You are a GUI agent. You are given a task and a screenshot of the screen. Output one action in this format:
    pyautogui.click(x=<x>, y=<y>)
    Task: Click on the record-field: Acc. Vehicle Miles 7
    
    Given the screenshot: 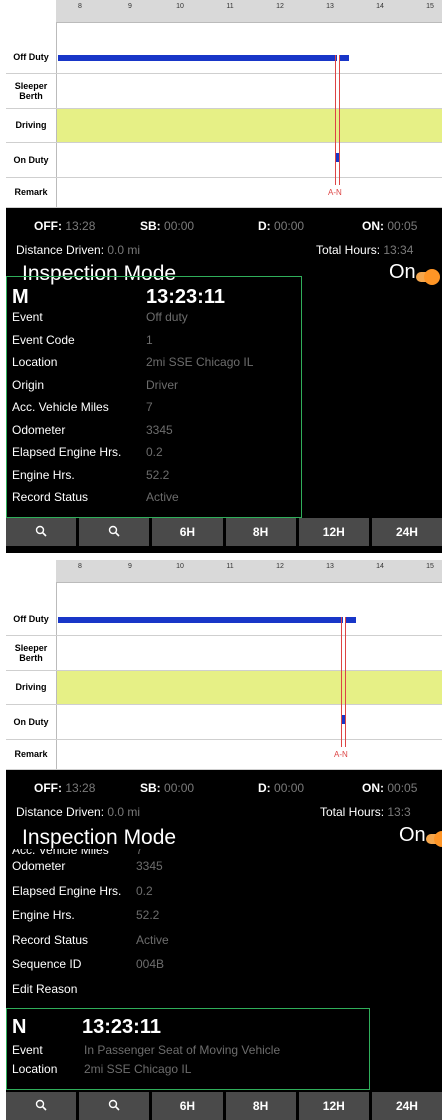 What is the action you would take?
    pyautogui.click(x=212, y=408)
    